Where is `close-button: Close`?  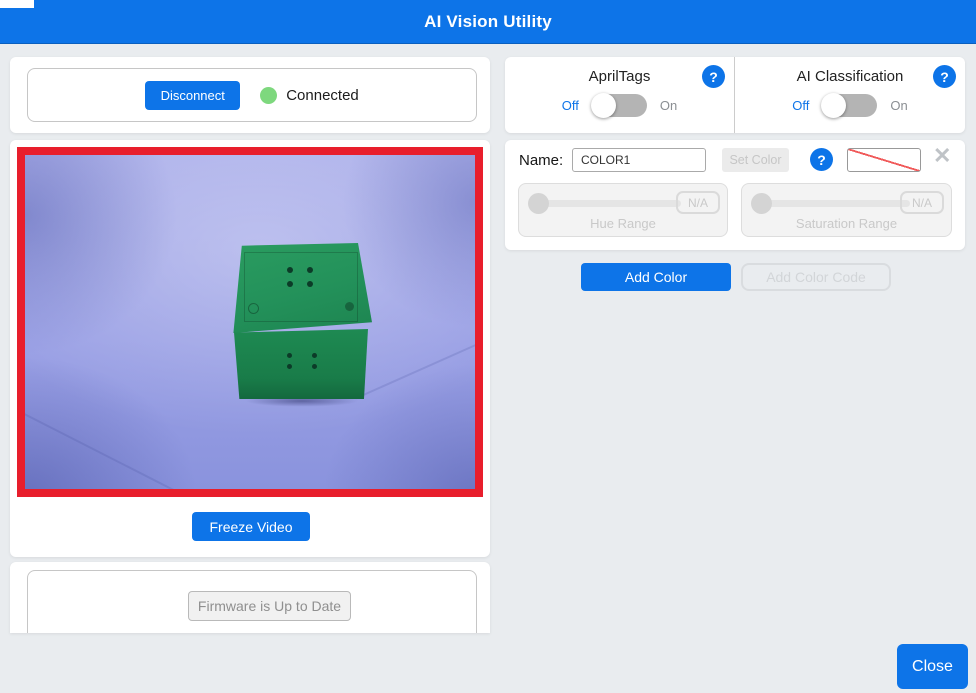
close-button: Close is located at coordinates (932, 666).